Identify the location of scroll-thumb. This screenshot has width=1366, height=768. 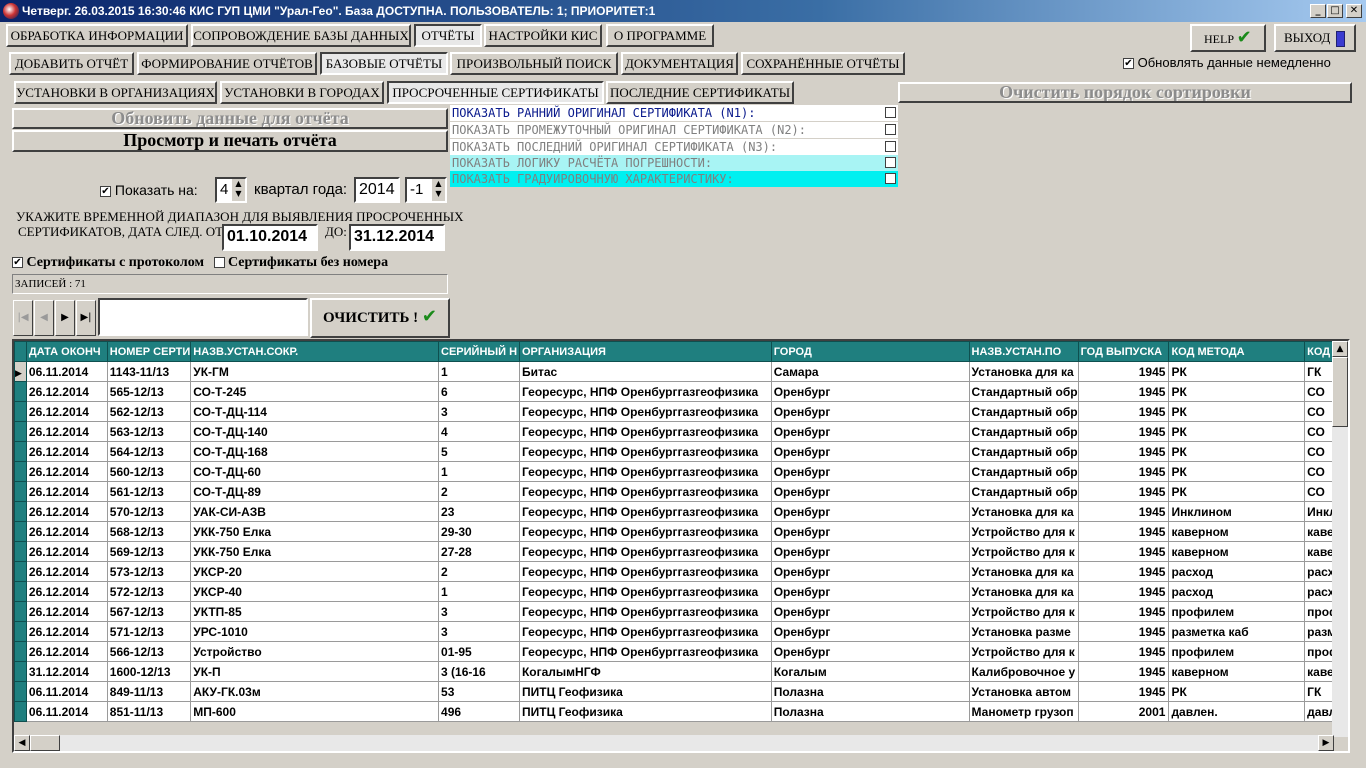
(1340, 392).